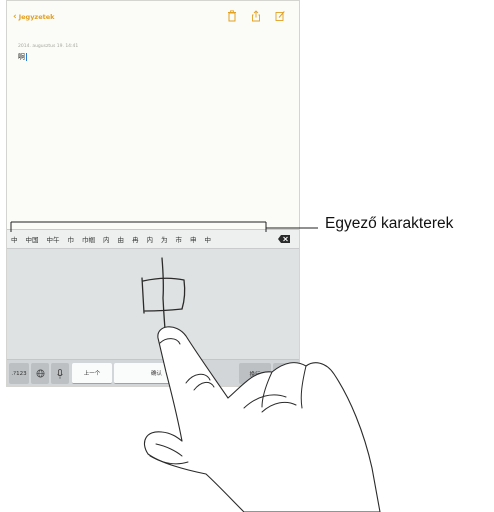  I want to click on candidate-item: 为, so click(164, 239).